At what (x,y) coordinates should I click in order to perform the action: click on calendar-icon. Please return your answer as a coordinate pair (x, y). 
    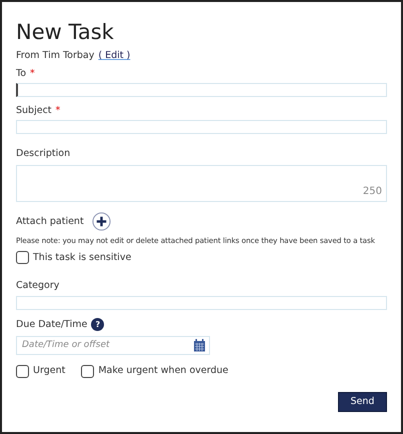
    Looking at the image, I should click on (199, 345).